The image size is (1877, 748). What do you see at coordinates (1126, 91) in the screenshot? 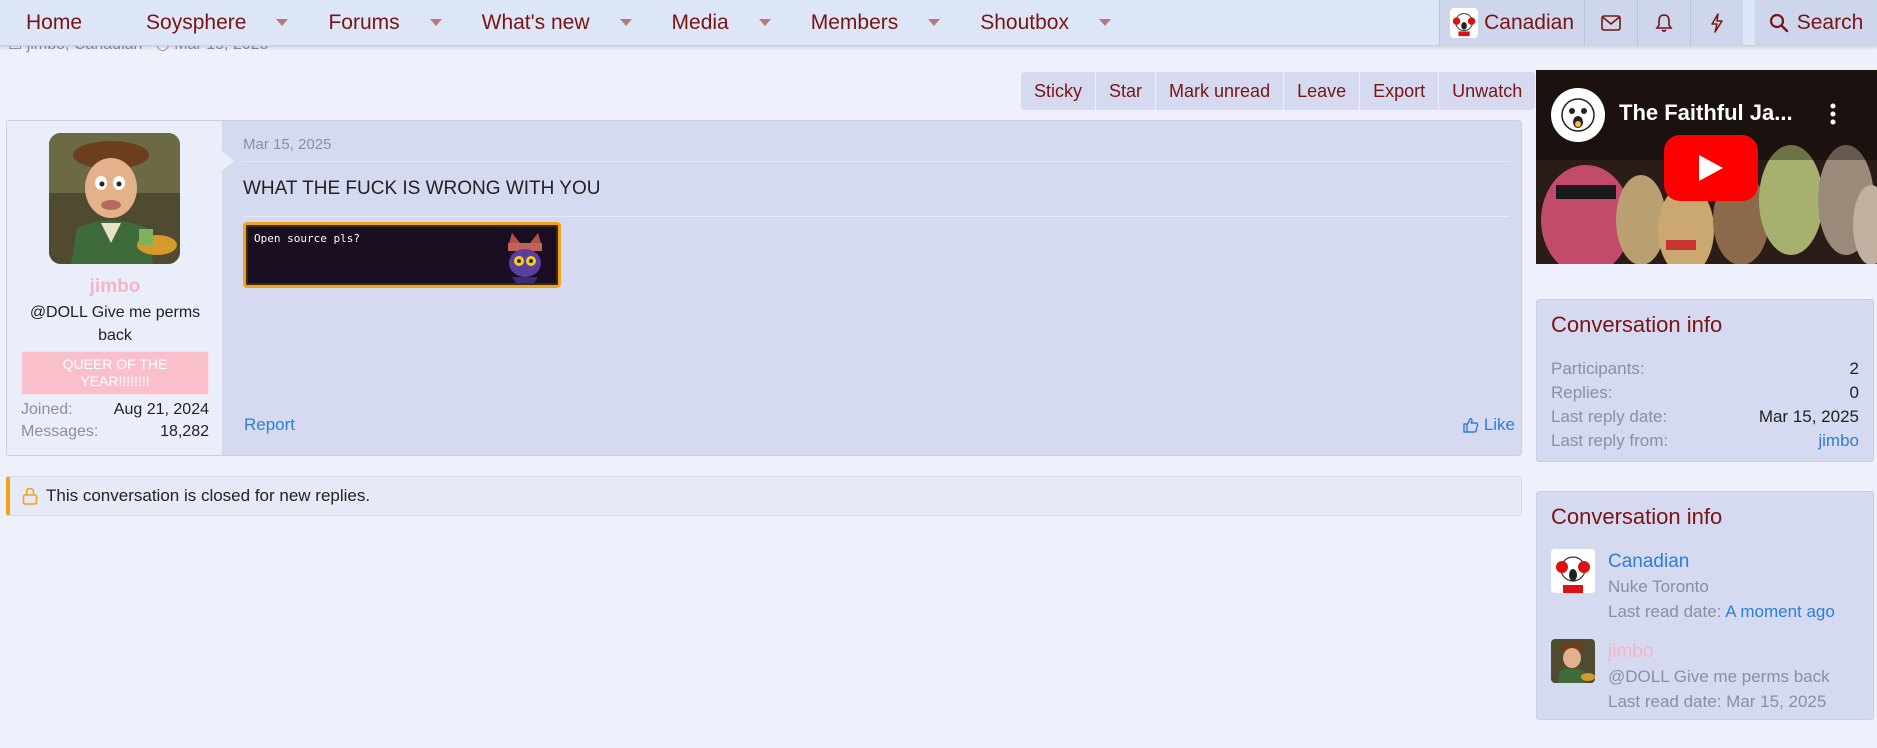
I see `star-button: Star` at bounding box center [1126, 91].